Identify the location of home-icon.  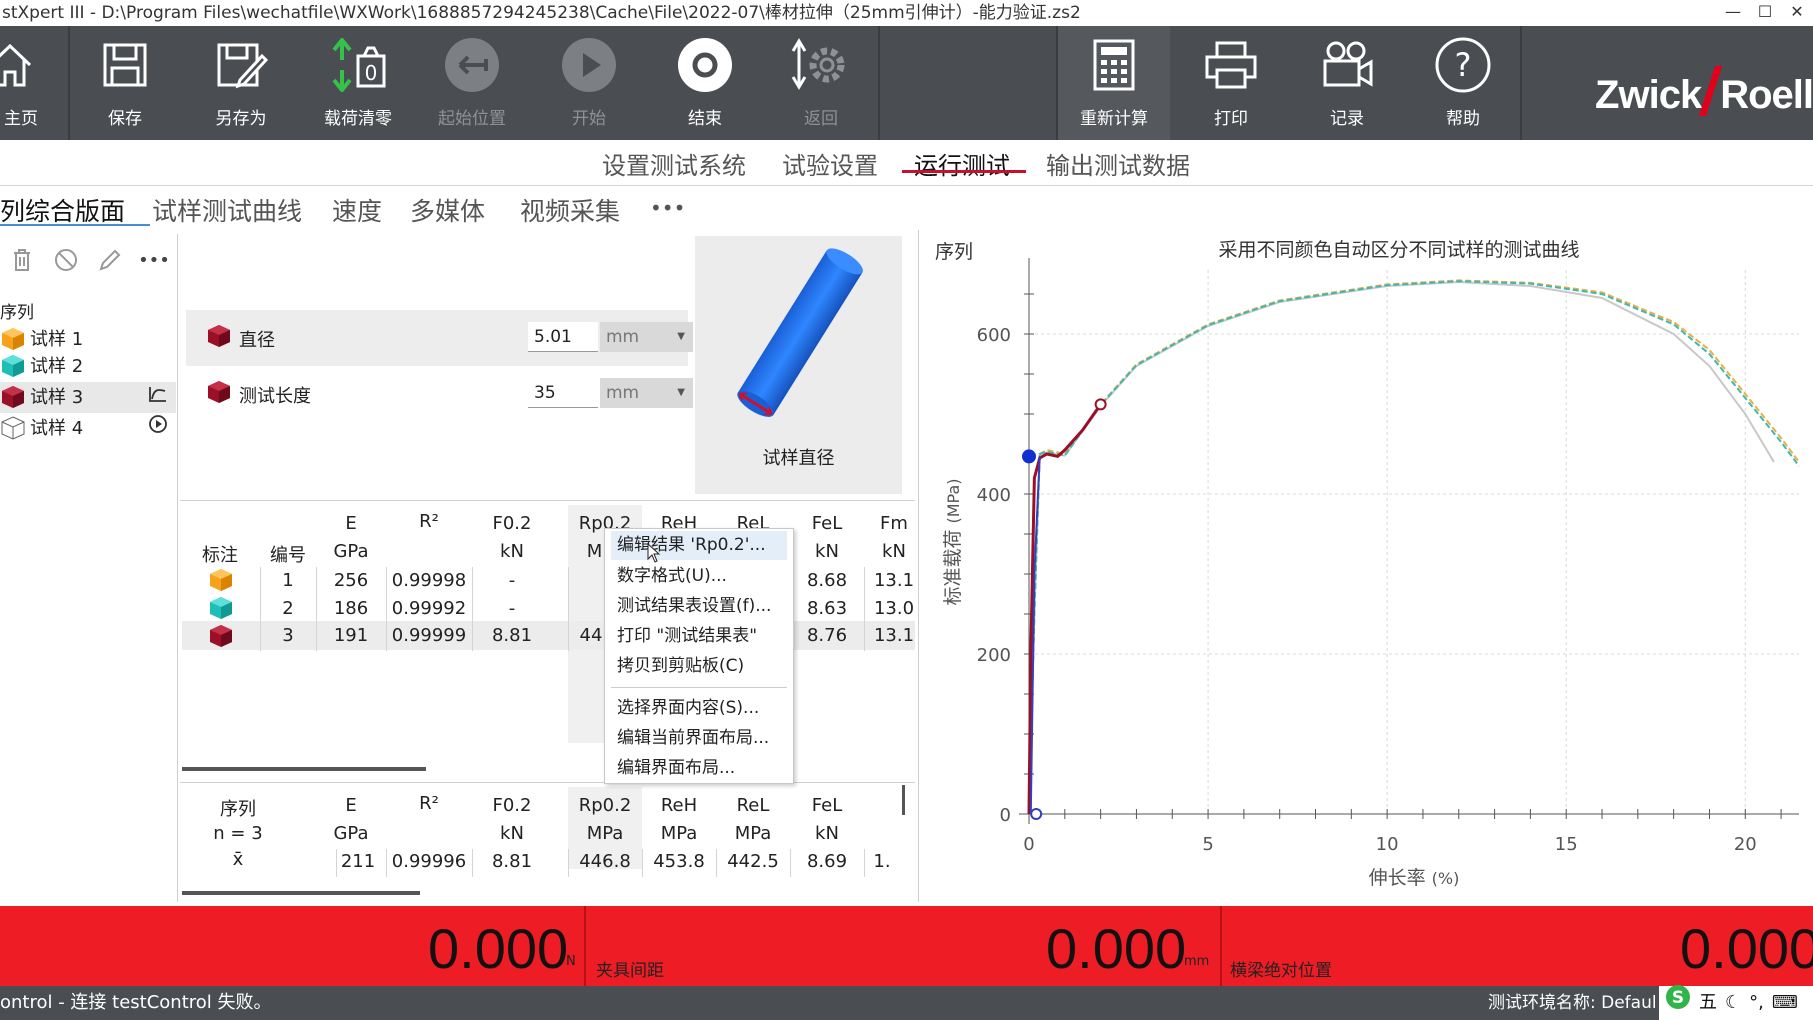
(21, 65).